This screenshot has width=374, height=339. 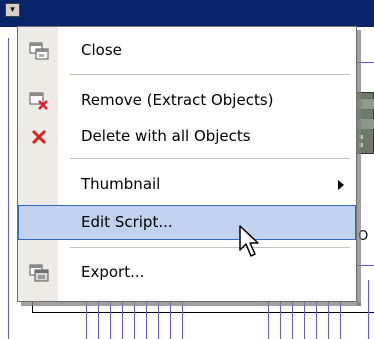 I want to click on delete-x-icon, so click(x=39, y=137).